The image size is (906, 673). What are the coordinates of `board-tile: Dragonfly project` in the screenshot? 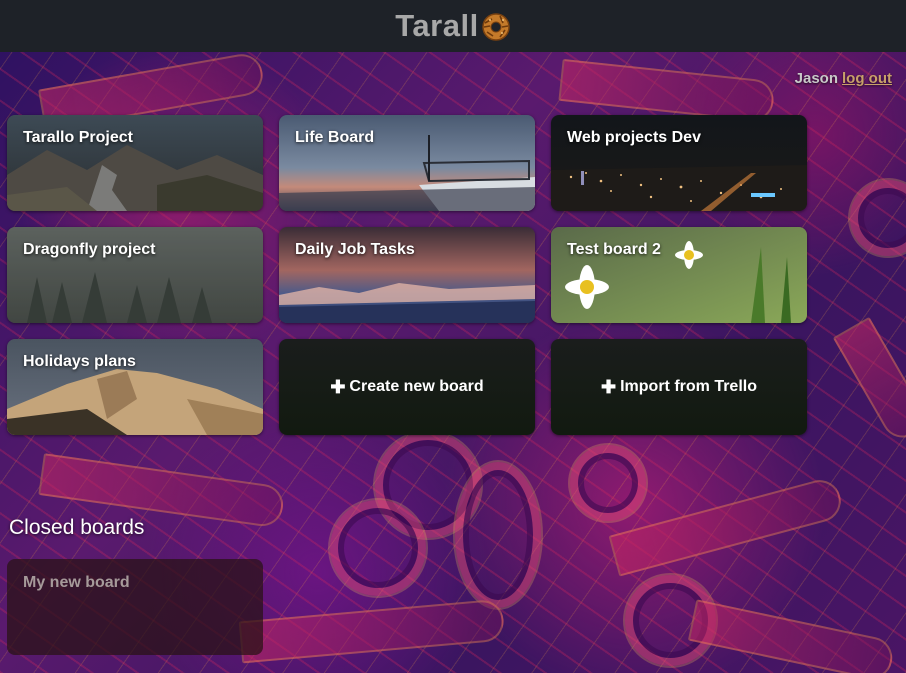 It's located at (135, 275).